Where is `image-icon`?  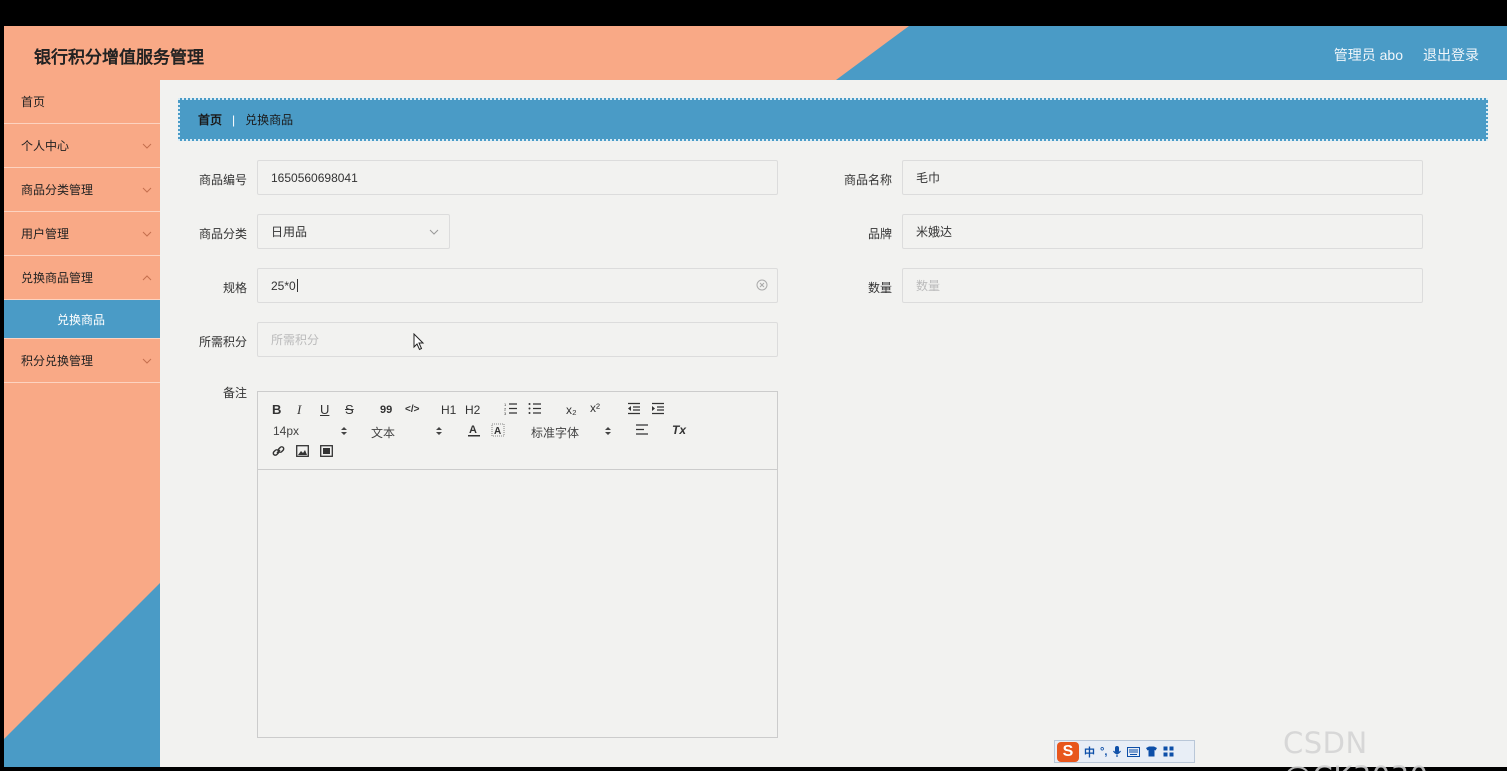 image-icon is located at coordinates (302, 451).